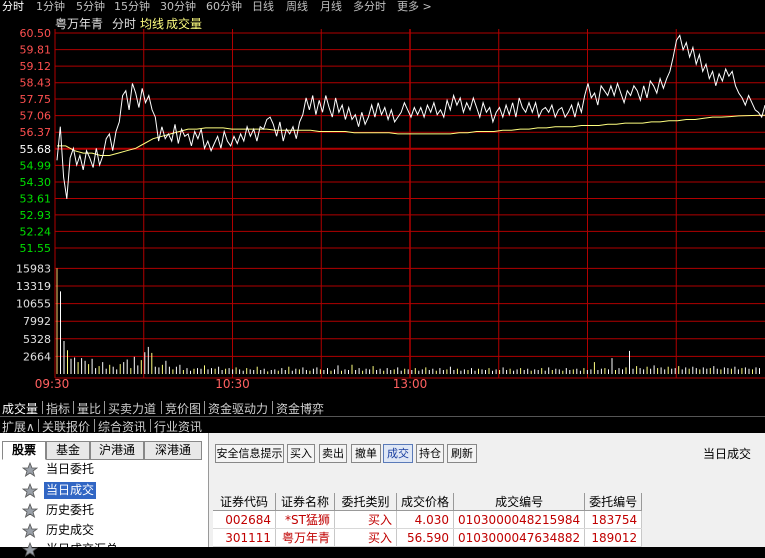 The image size is (765, 558). Describe the element at coordinates (430, 453) in the screenshot. I see `positions-button: 持仓` at that location.